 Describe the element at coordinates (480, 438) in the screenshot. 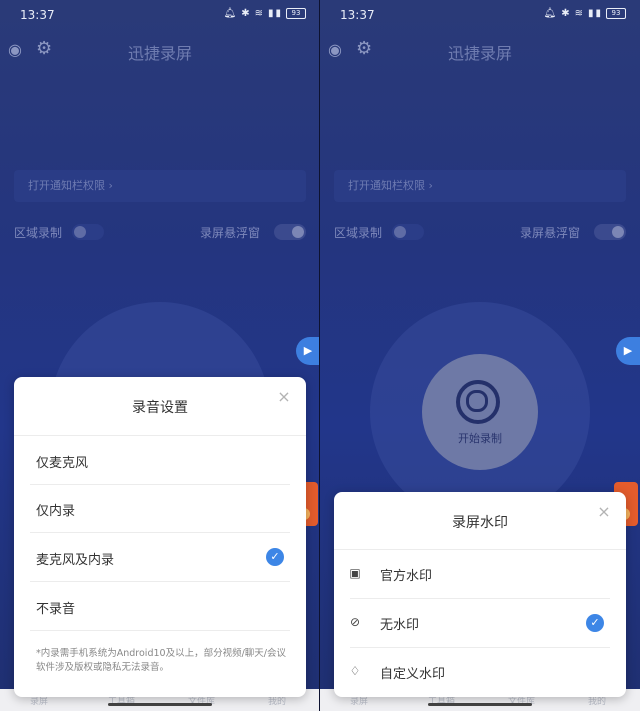

I see `start-record-label: 开始录制` at that location.